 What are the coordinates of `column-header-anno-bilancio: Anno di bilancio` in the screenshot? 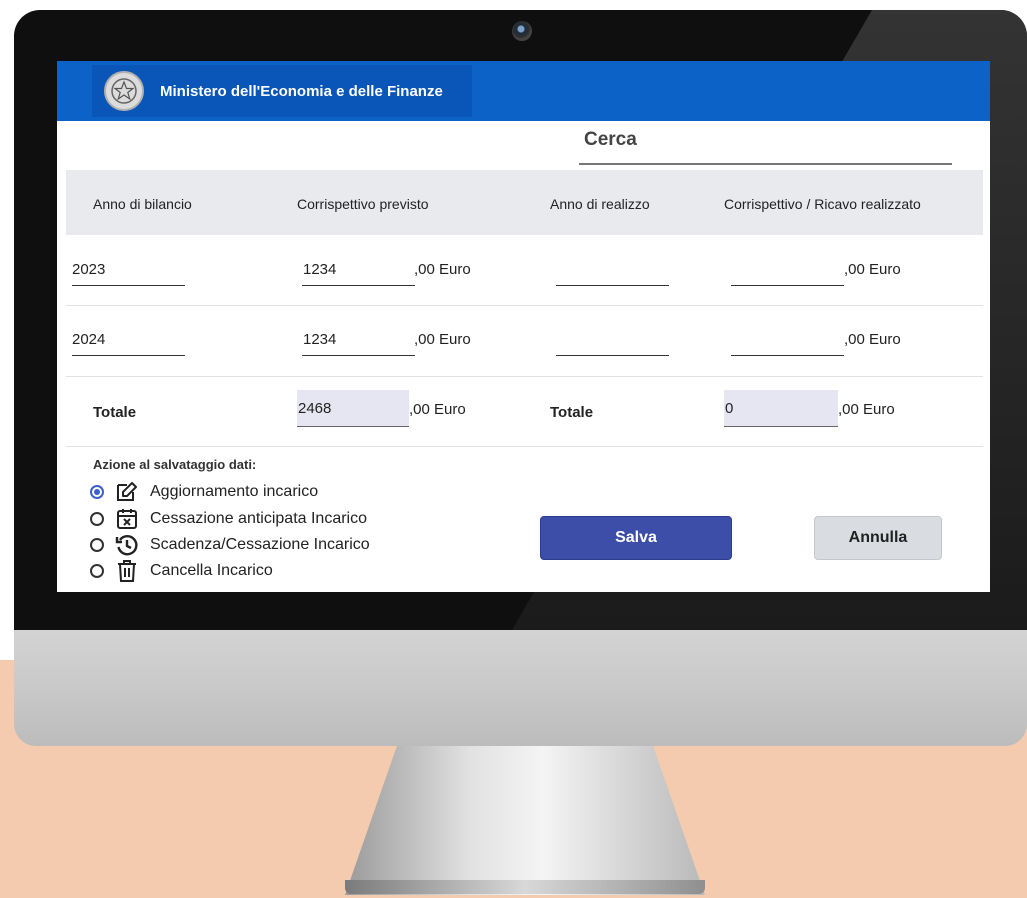 It's located at (142, 204).